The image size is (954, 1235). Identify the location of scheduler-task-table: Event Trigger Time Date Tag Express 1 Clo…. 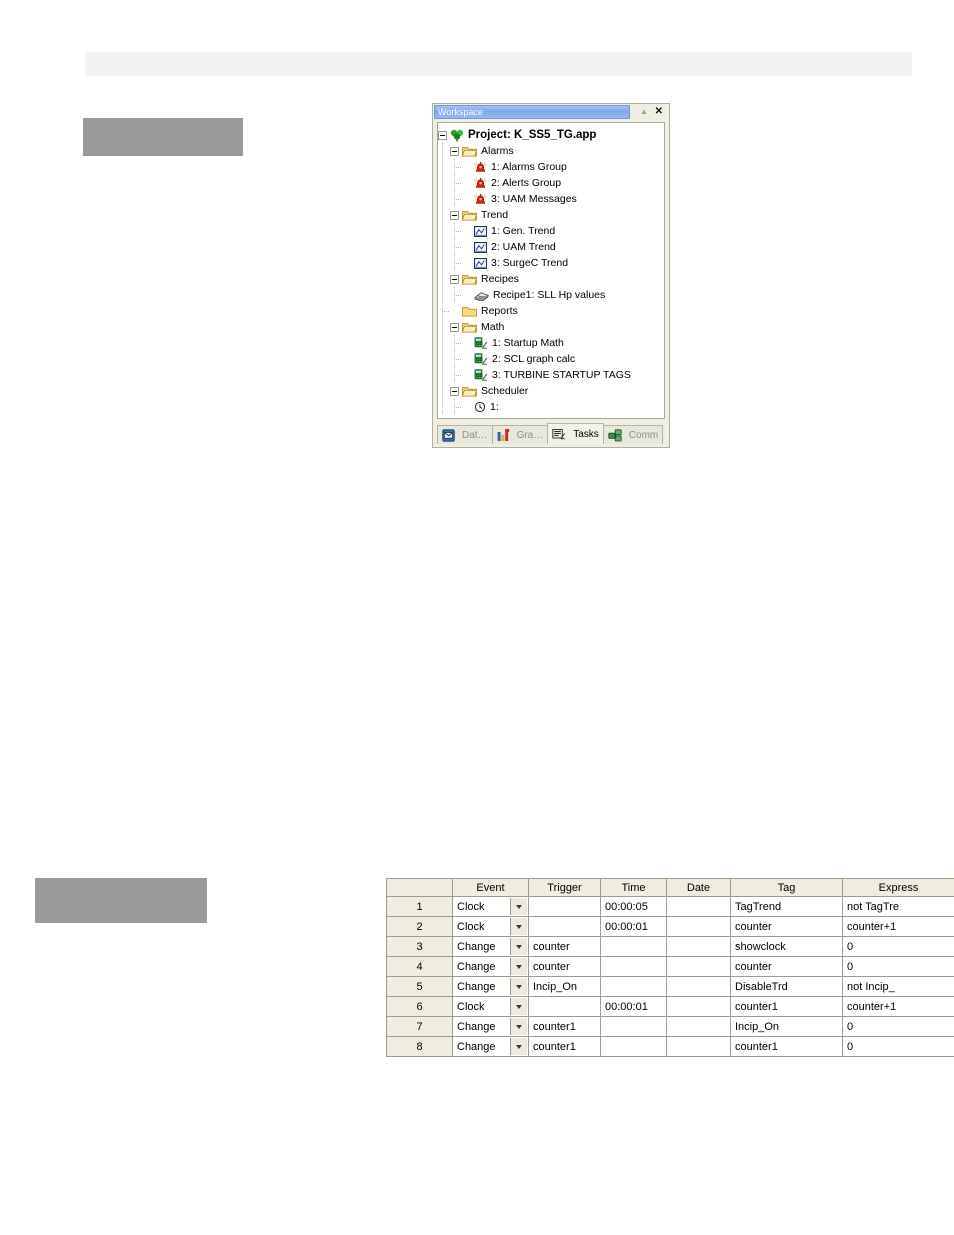
(670, 967).